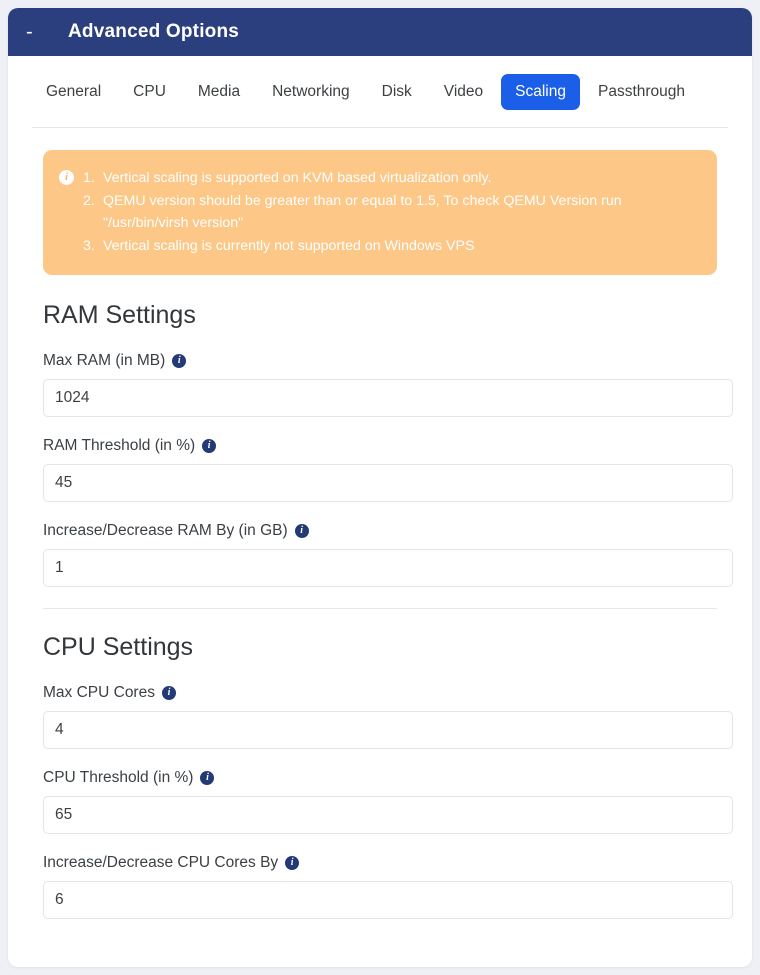 This screenshot has width=760, height=975. What do you see at coordinates (380, 361) in the screenshot?
I see `field-label: Max RAM (in MB) i` at bounding box center [380, 361].